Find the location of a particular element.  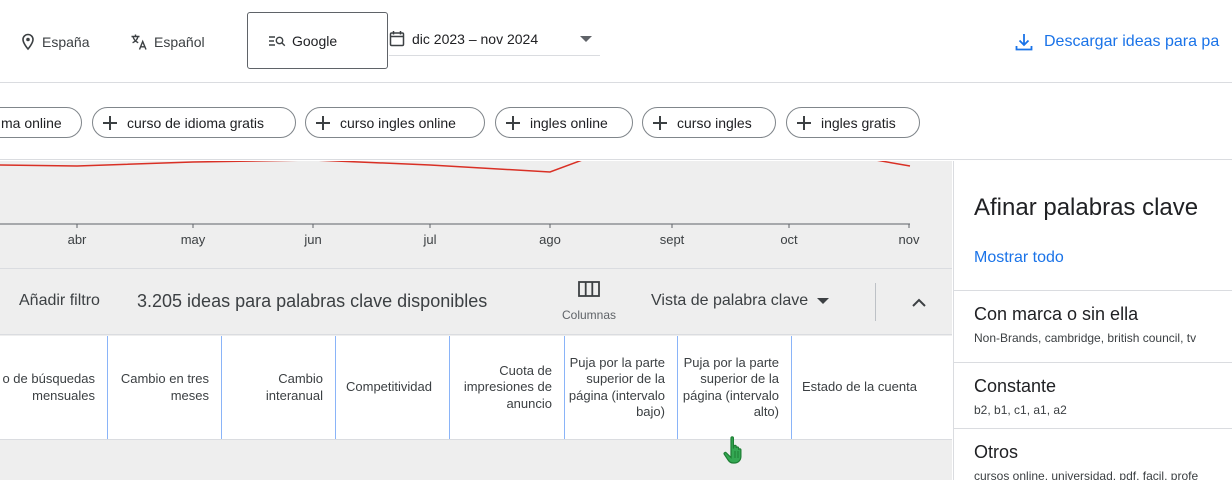

refine-panel-title: Afinar palabras clave is located at coordinates (1086, 207).